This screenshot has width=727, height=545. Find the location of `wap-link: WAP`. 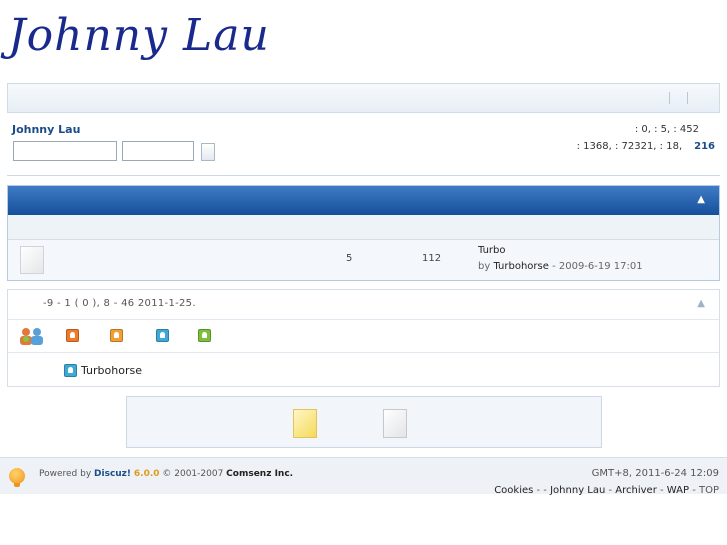

wap-link: WAP is located at coordinates (678, 490).